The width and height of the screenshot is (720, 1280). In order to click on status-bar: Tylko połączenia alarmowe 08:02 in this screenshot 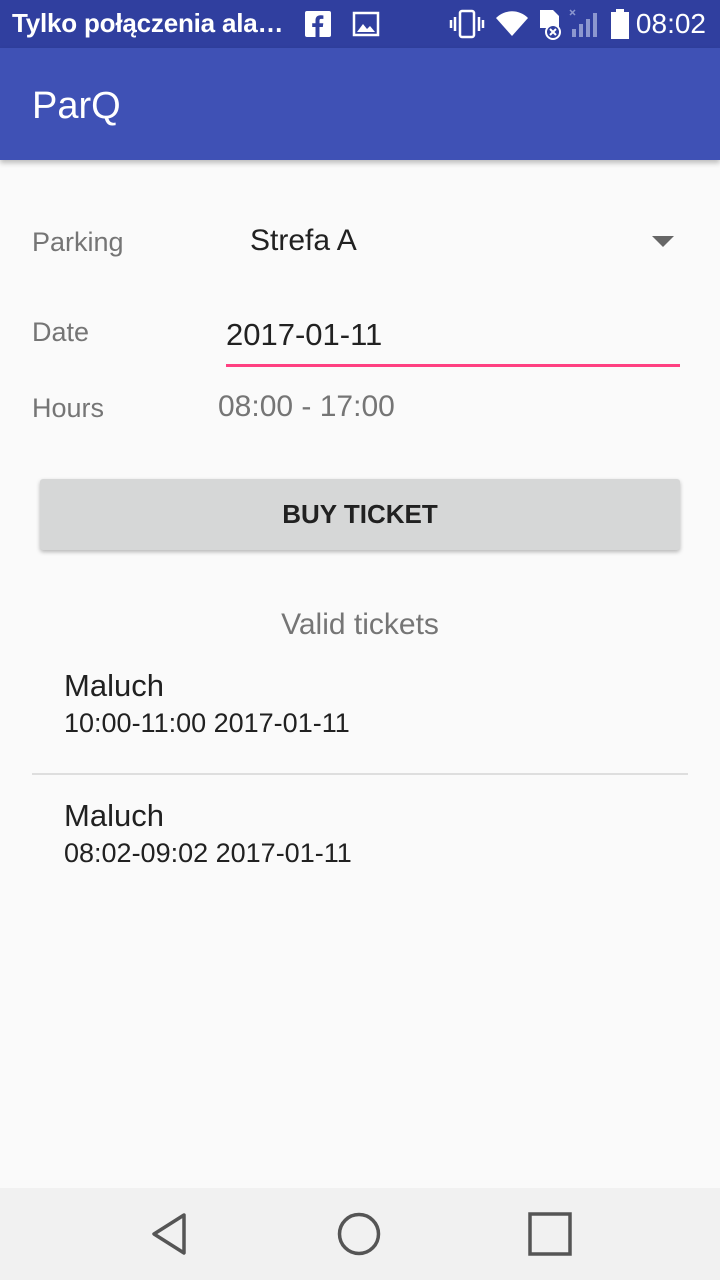, I will do `click(360, 24)`.